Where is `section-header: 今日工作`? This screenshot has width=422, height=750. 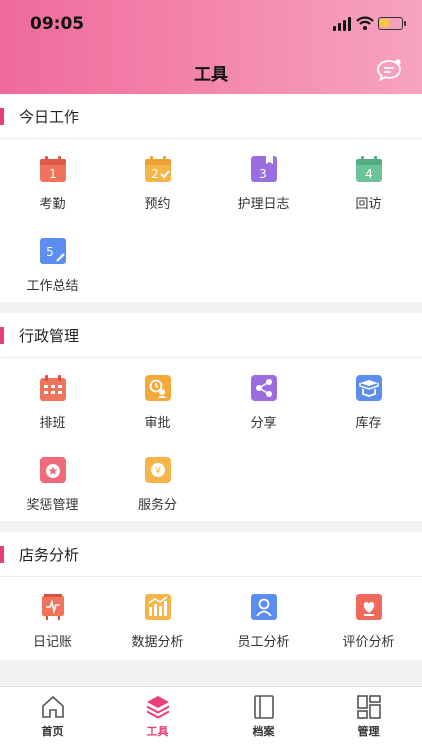 section-header: 今日工作 is located at coordinates (211, 116).